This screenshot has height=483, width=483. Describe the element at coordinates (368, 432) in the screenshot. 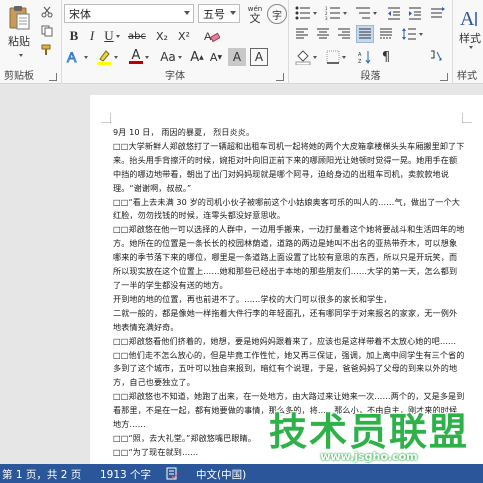

I see `watermark-title: 技术员联盟` at that location.